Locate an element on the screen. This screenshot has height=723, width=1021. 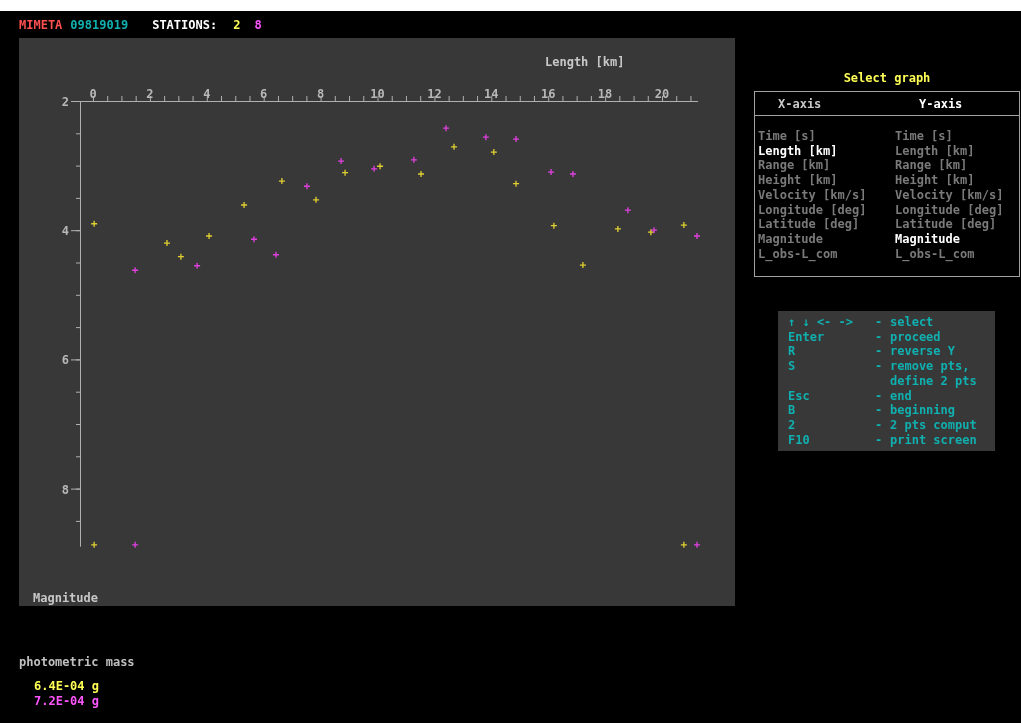
key-description: select is located at coordinates (912, 322).